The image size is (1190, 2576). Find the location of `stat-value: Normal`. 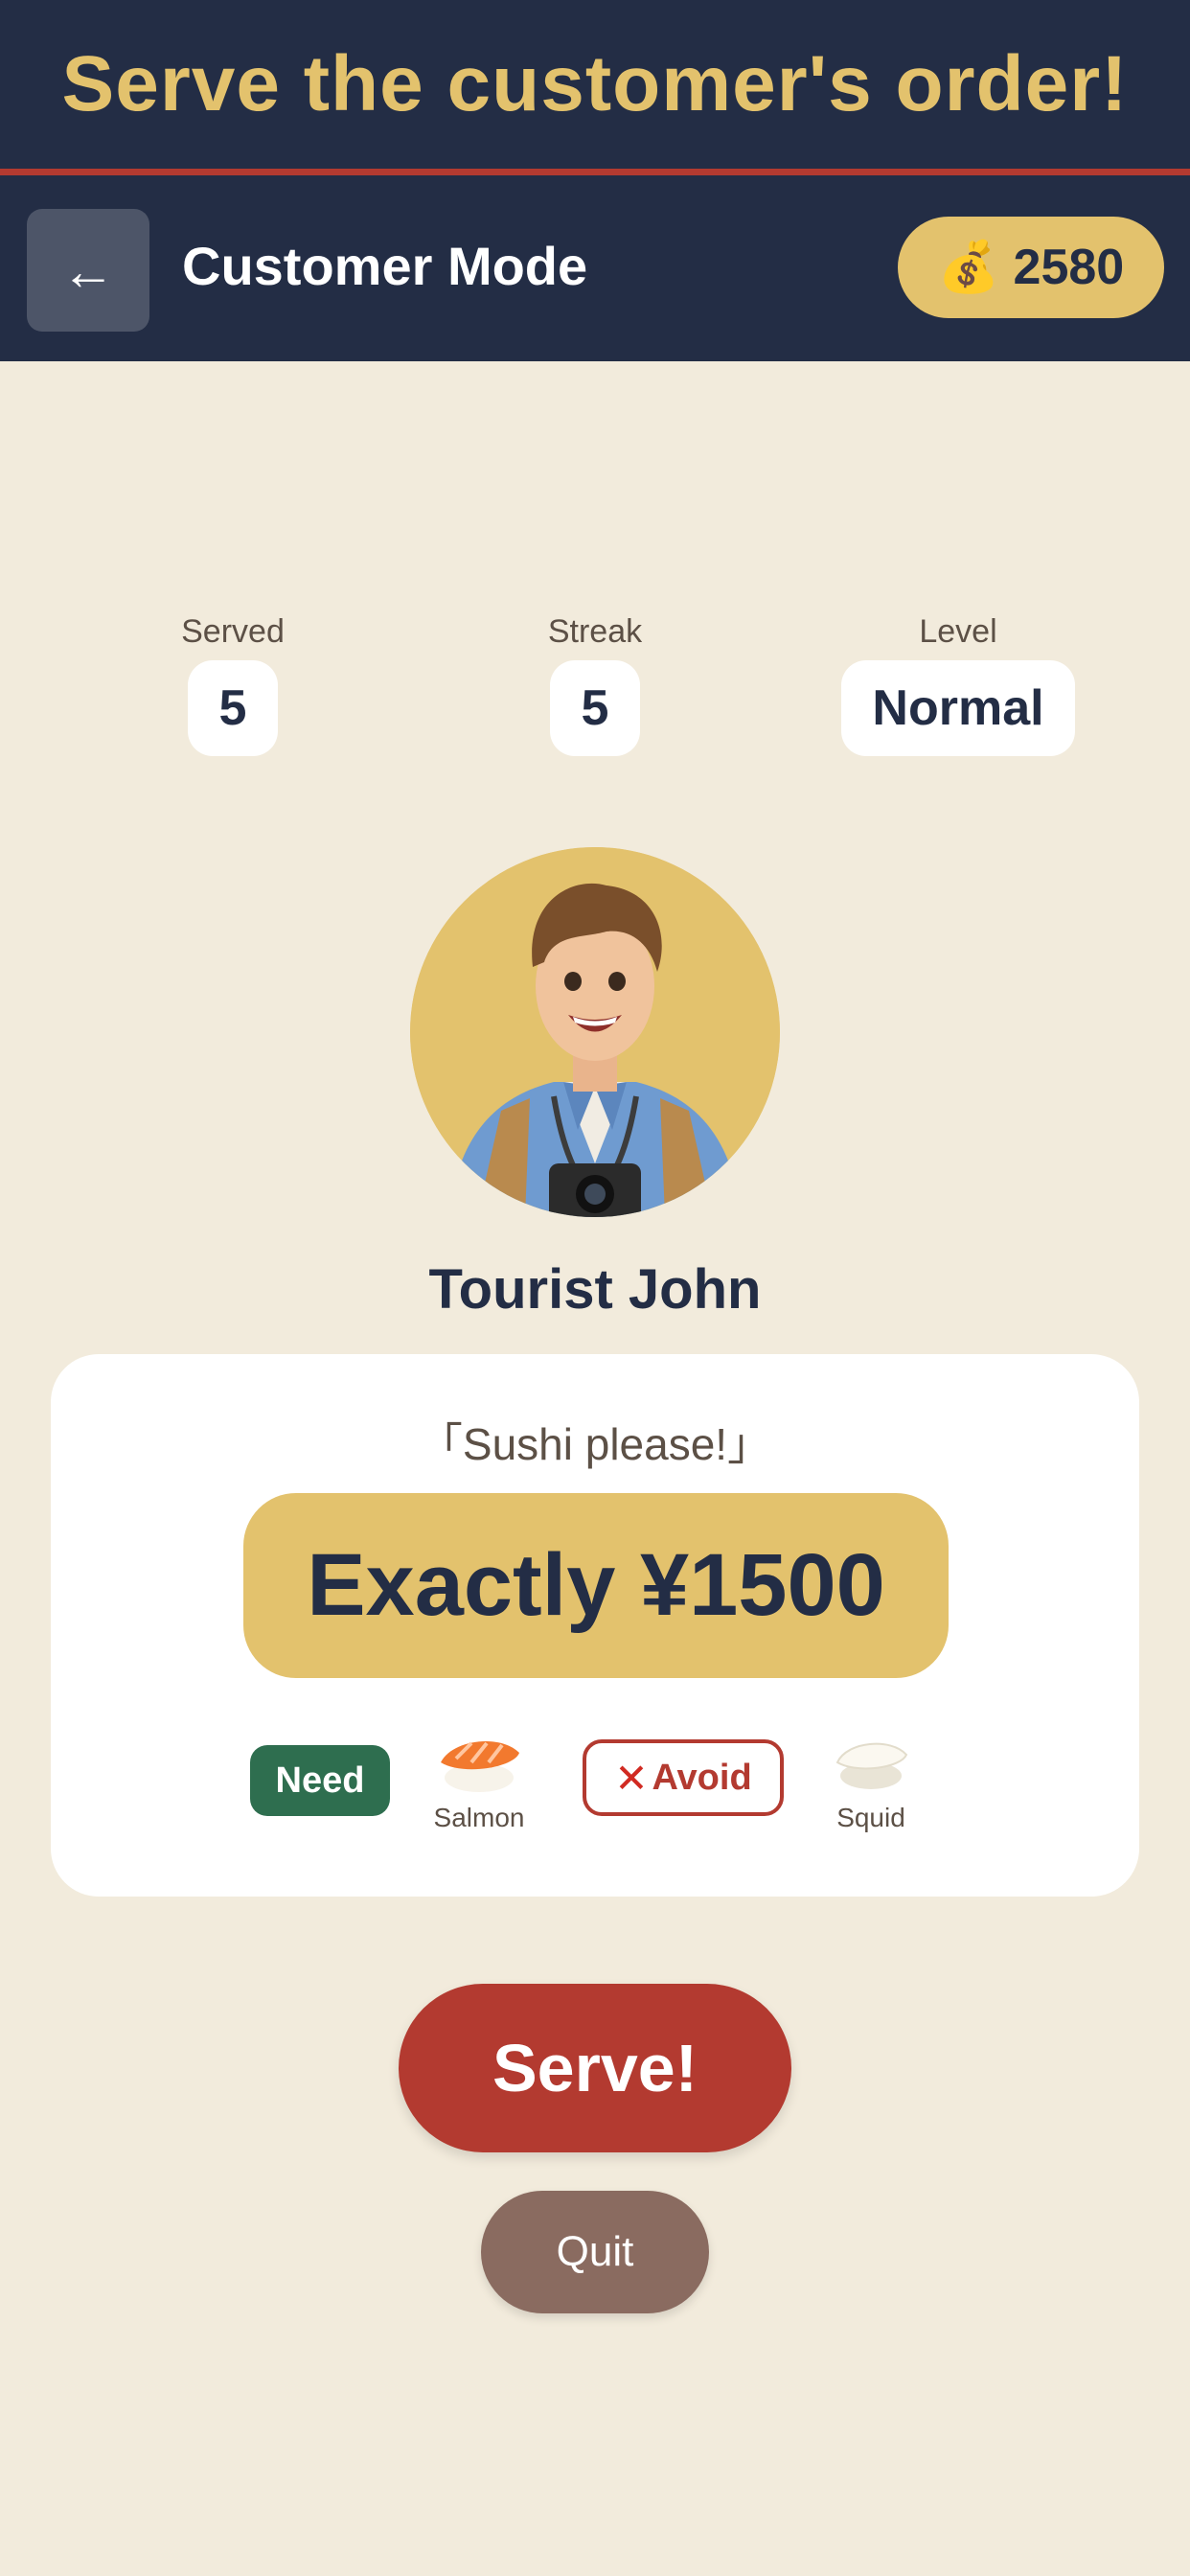

stat-value: Normal is located at coordinates (958, 708).